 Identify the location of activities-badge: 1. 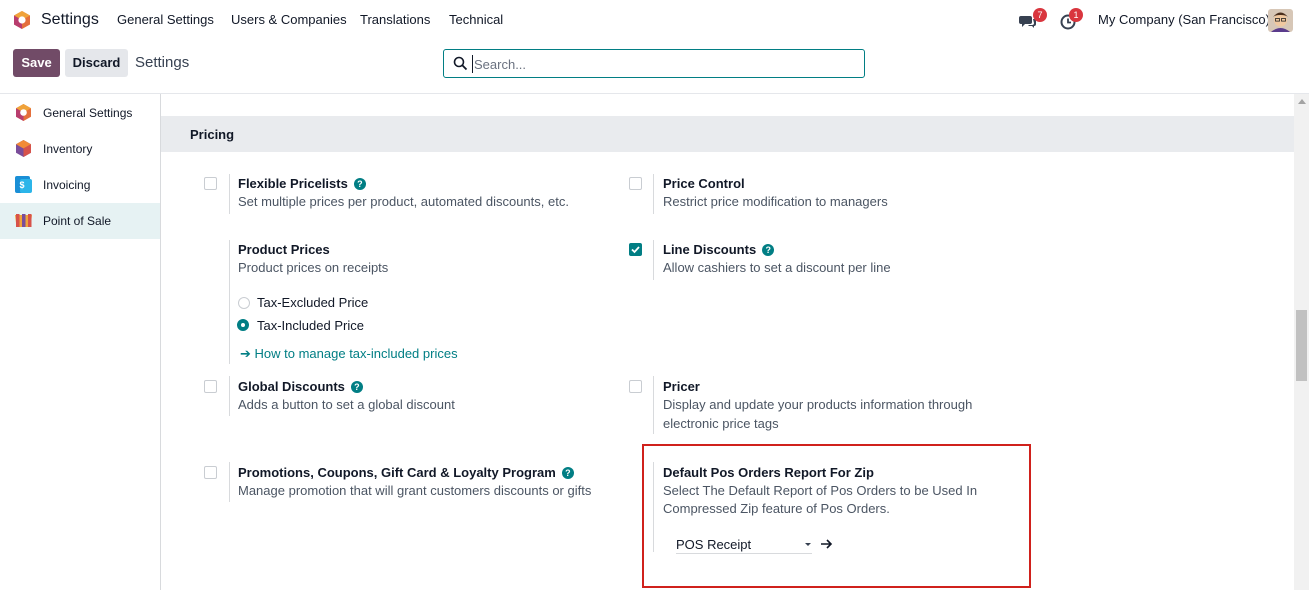
(1076, 15).